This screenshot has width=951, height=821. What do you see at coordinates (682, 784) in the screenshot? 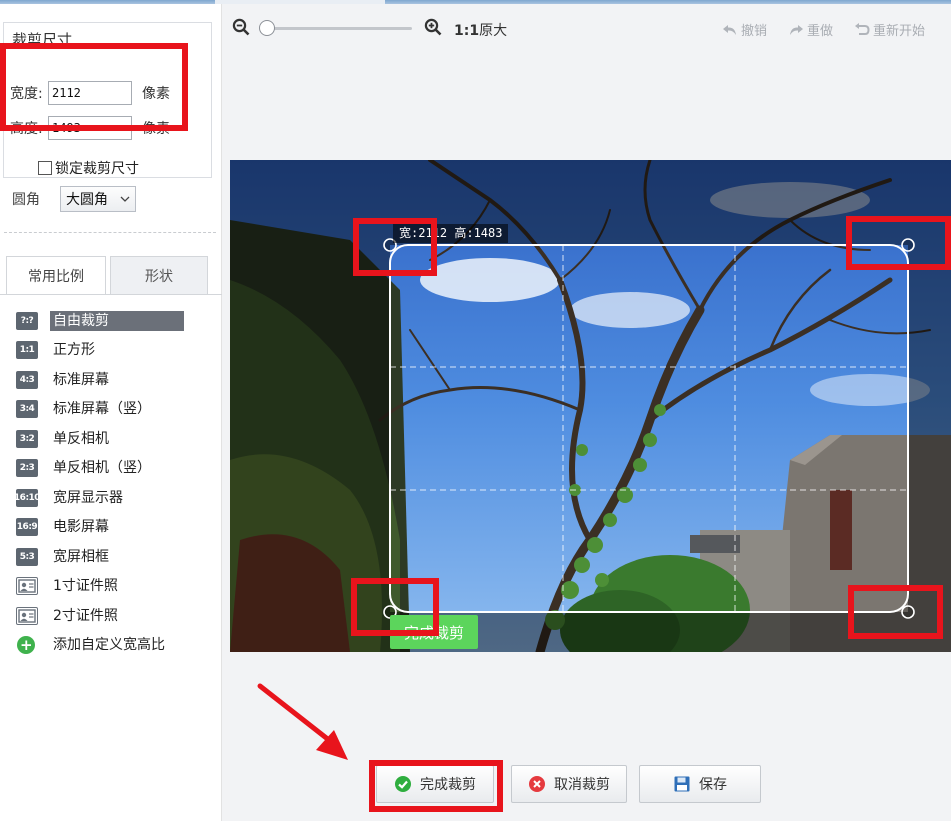
I see `floppy-disk-icon` at bounding box center [682, 784].